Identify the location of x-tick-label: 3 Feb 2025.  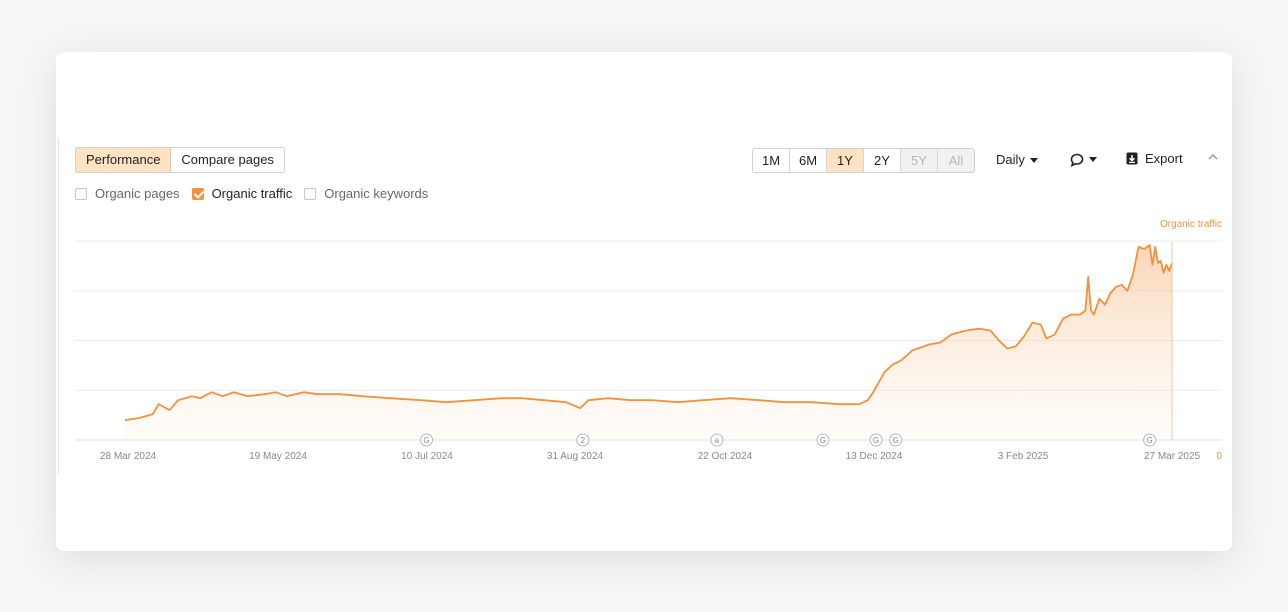
(1023, 456).